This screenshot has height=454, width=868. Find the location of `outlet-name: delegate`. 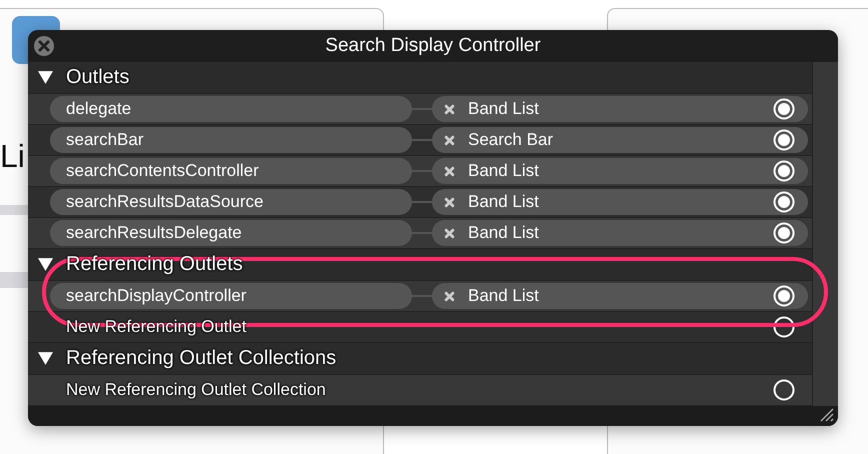

outlet-name: delegate is located at coordinates (231, 109).